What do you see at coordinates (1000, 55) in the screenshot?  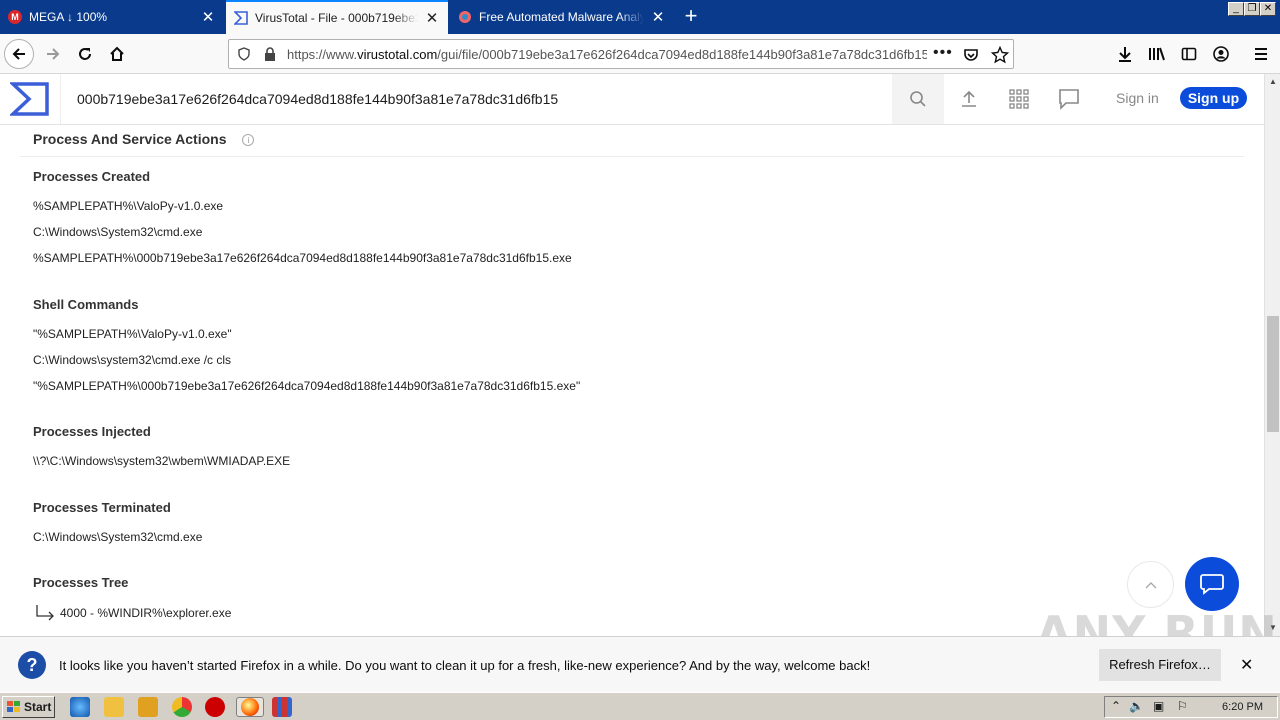 I see `bookmark-star-icon` at bounding box center [1000, 55].